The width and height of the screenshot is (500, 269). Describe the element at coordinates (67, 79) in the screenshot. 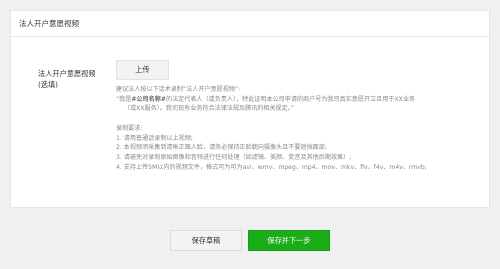

I see `field-label: 法人开户意愿视频 (选填)` at that location.